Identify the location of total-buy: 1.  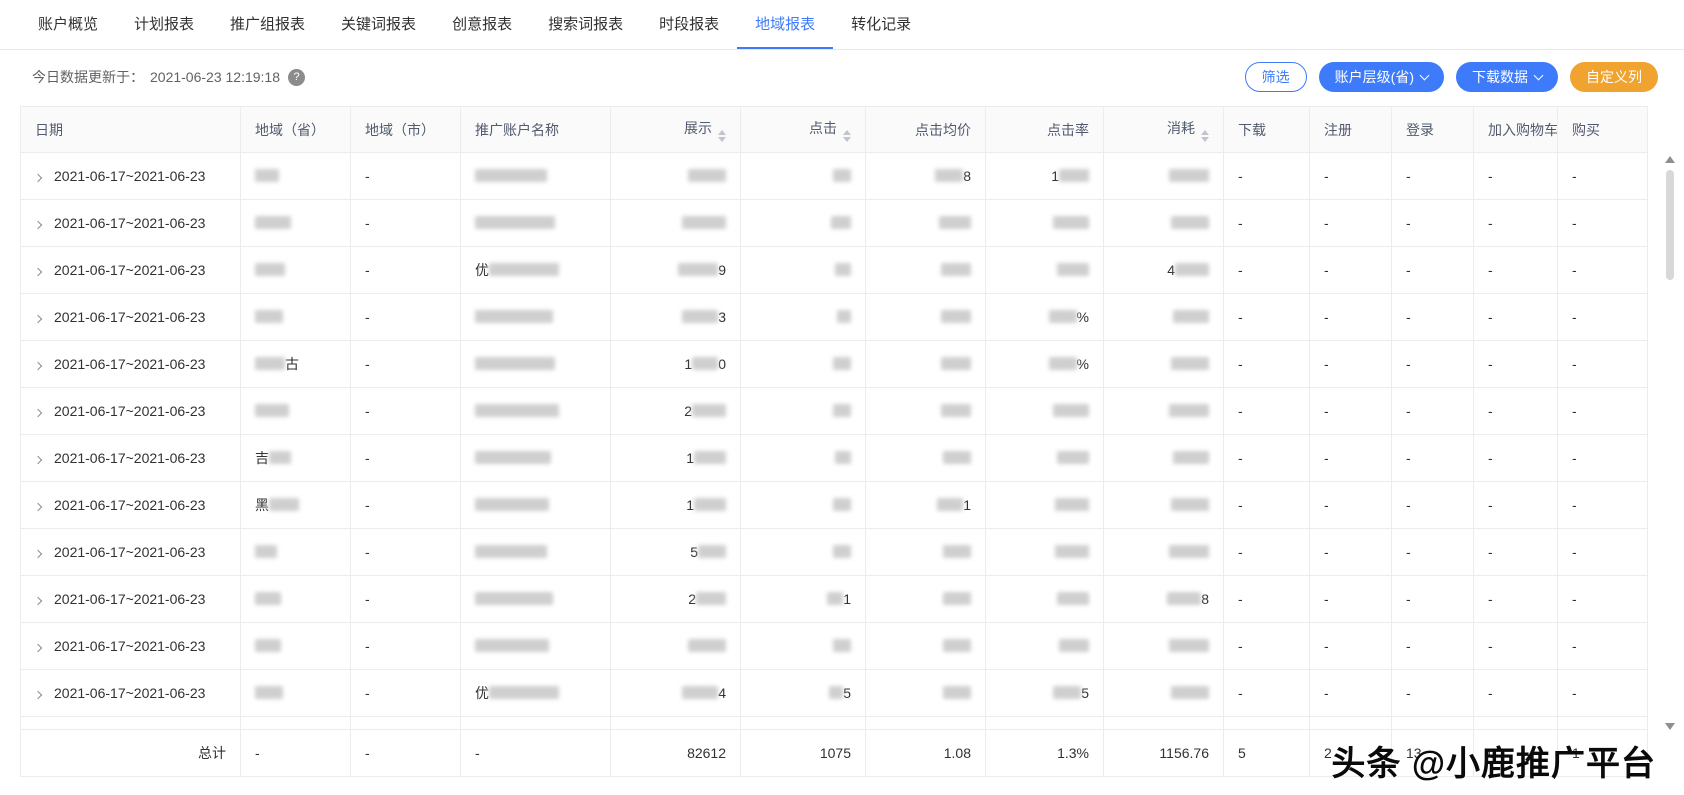
(1602, 753).